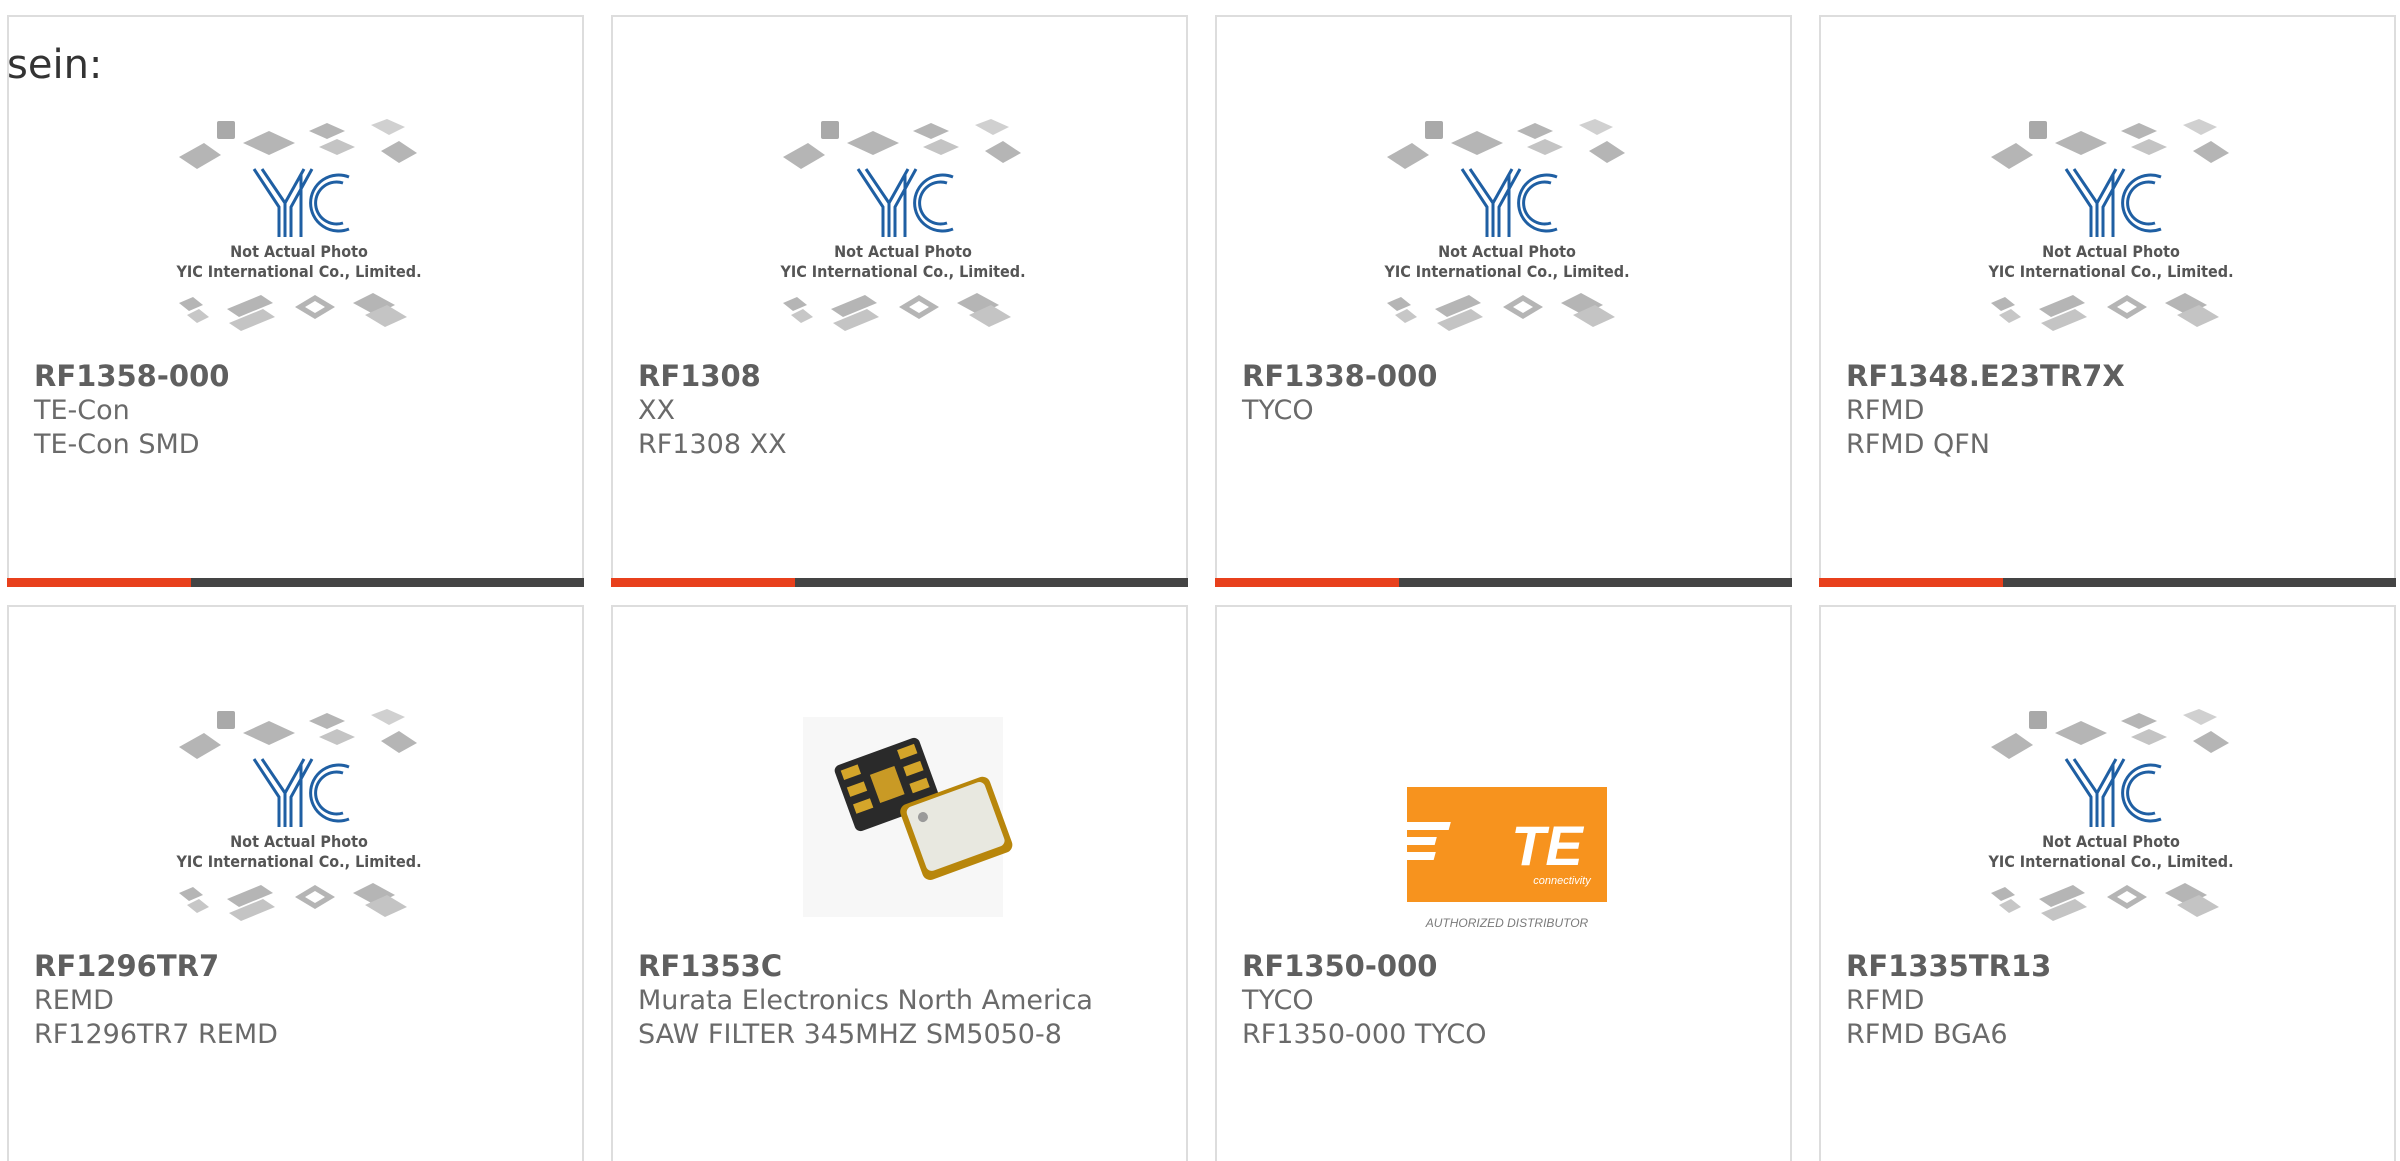 This screenshot has height=1161, width=2400. What do you see at coordinates (712, 444) in the screenshot?
I see `description: RF1308 XX` at bounding box center [712, 444].